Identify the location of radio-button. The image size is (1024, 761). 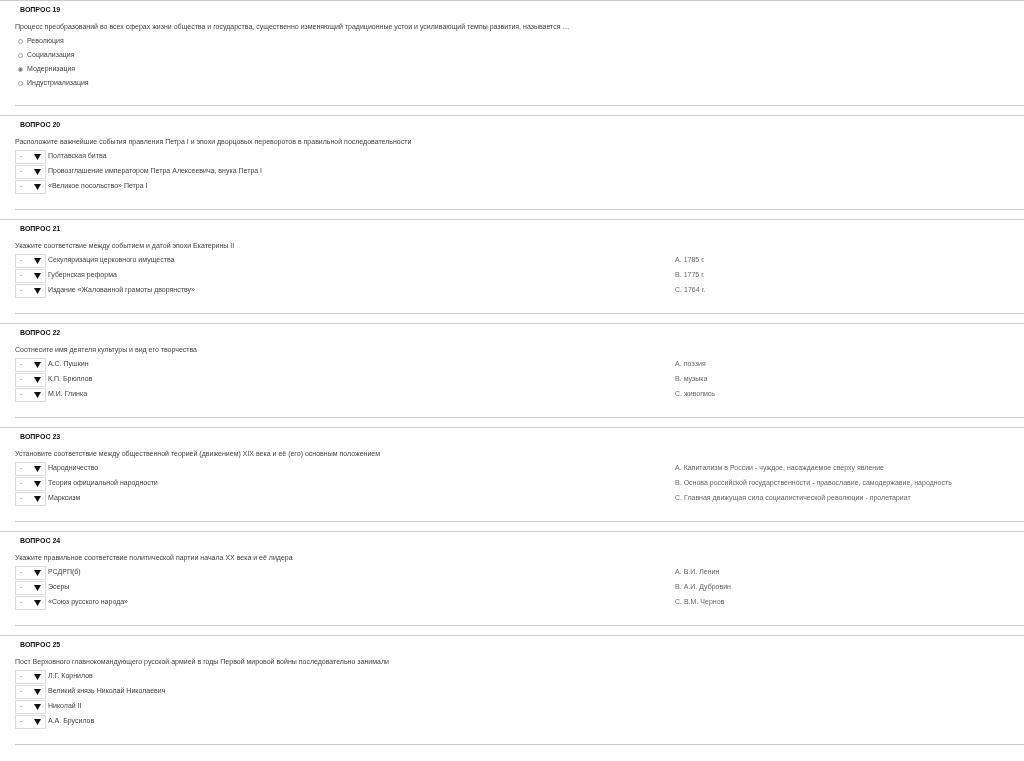
(20, 69).